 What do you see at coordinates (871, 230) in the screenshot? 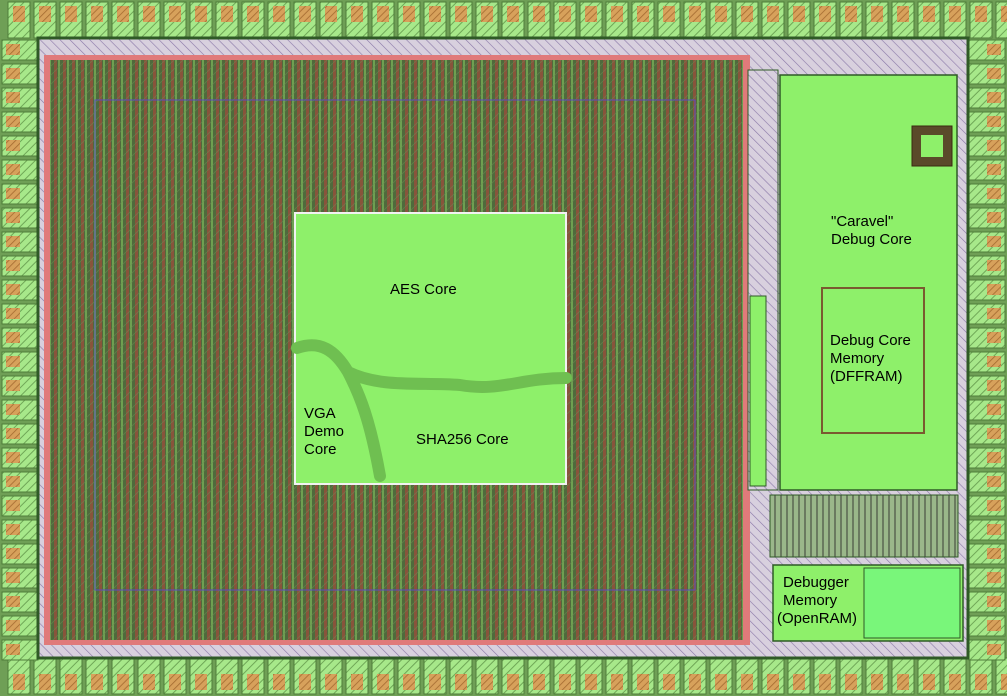
I see `caravel-debug-core-label: "Caravel" Debug Core` at bounding box center [871, 230].